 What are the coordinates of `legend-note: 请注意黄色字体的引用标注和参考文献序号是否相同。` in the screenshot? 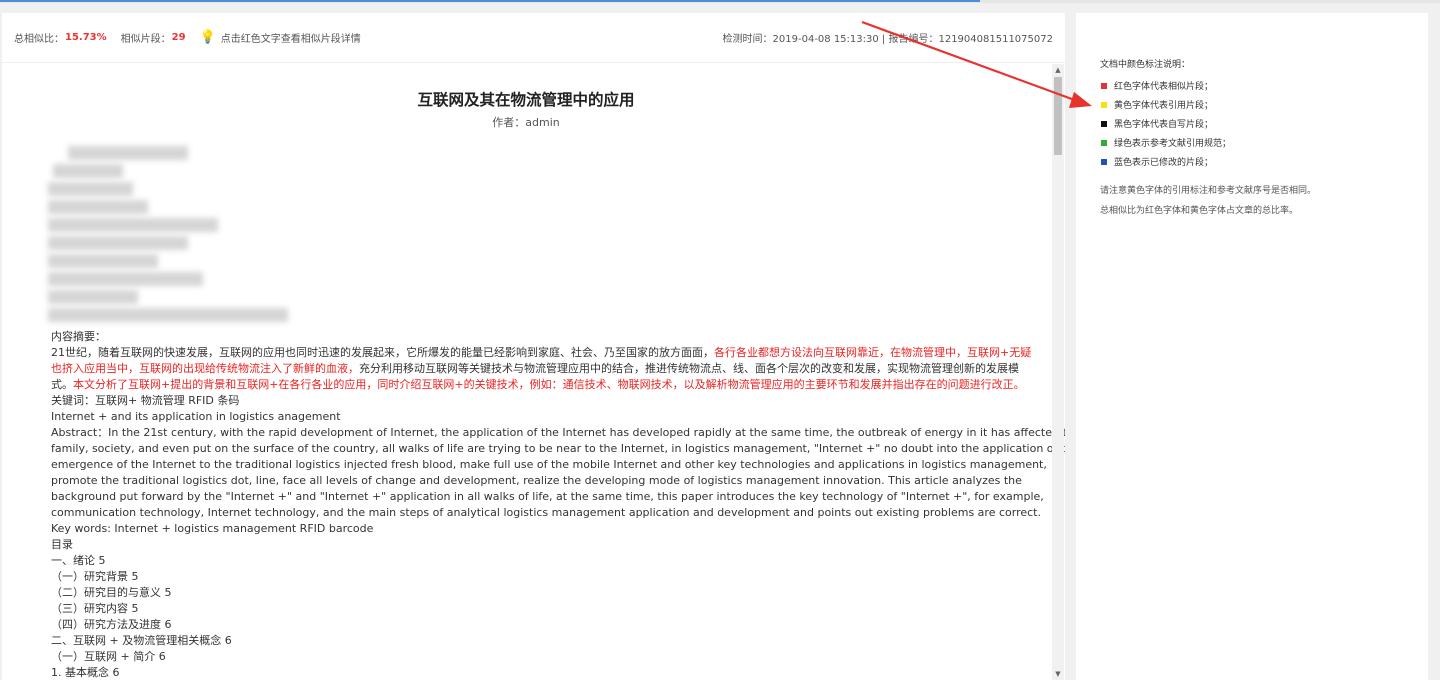 It's located at (1208, 191).